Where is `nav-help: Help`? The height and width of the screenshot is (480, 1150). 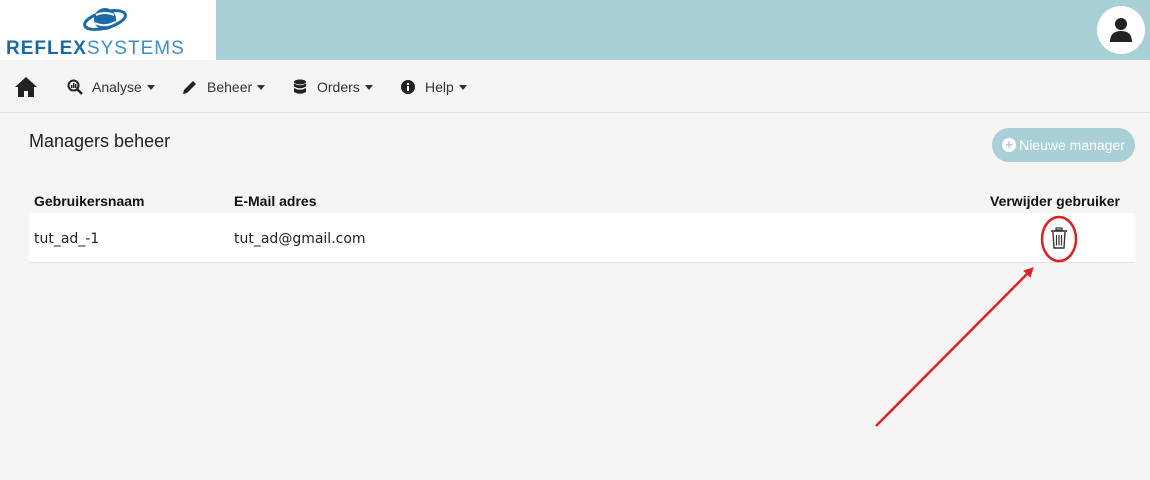 nav-help: Help is located at coordinates (433, 87).